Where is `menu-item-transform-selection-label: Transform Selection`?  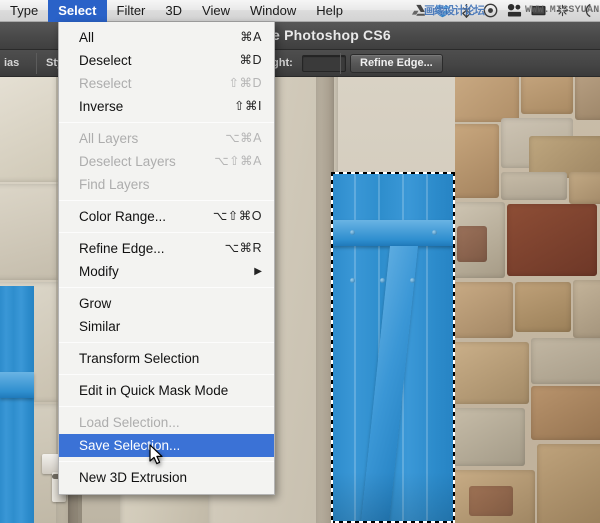 menu-item-transform-selection-label: Transform Selection is located at coordinates (139, 358).